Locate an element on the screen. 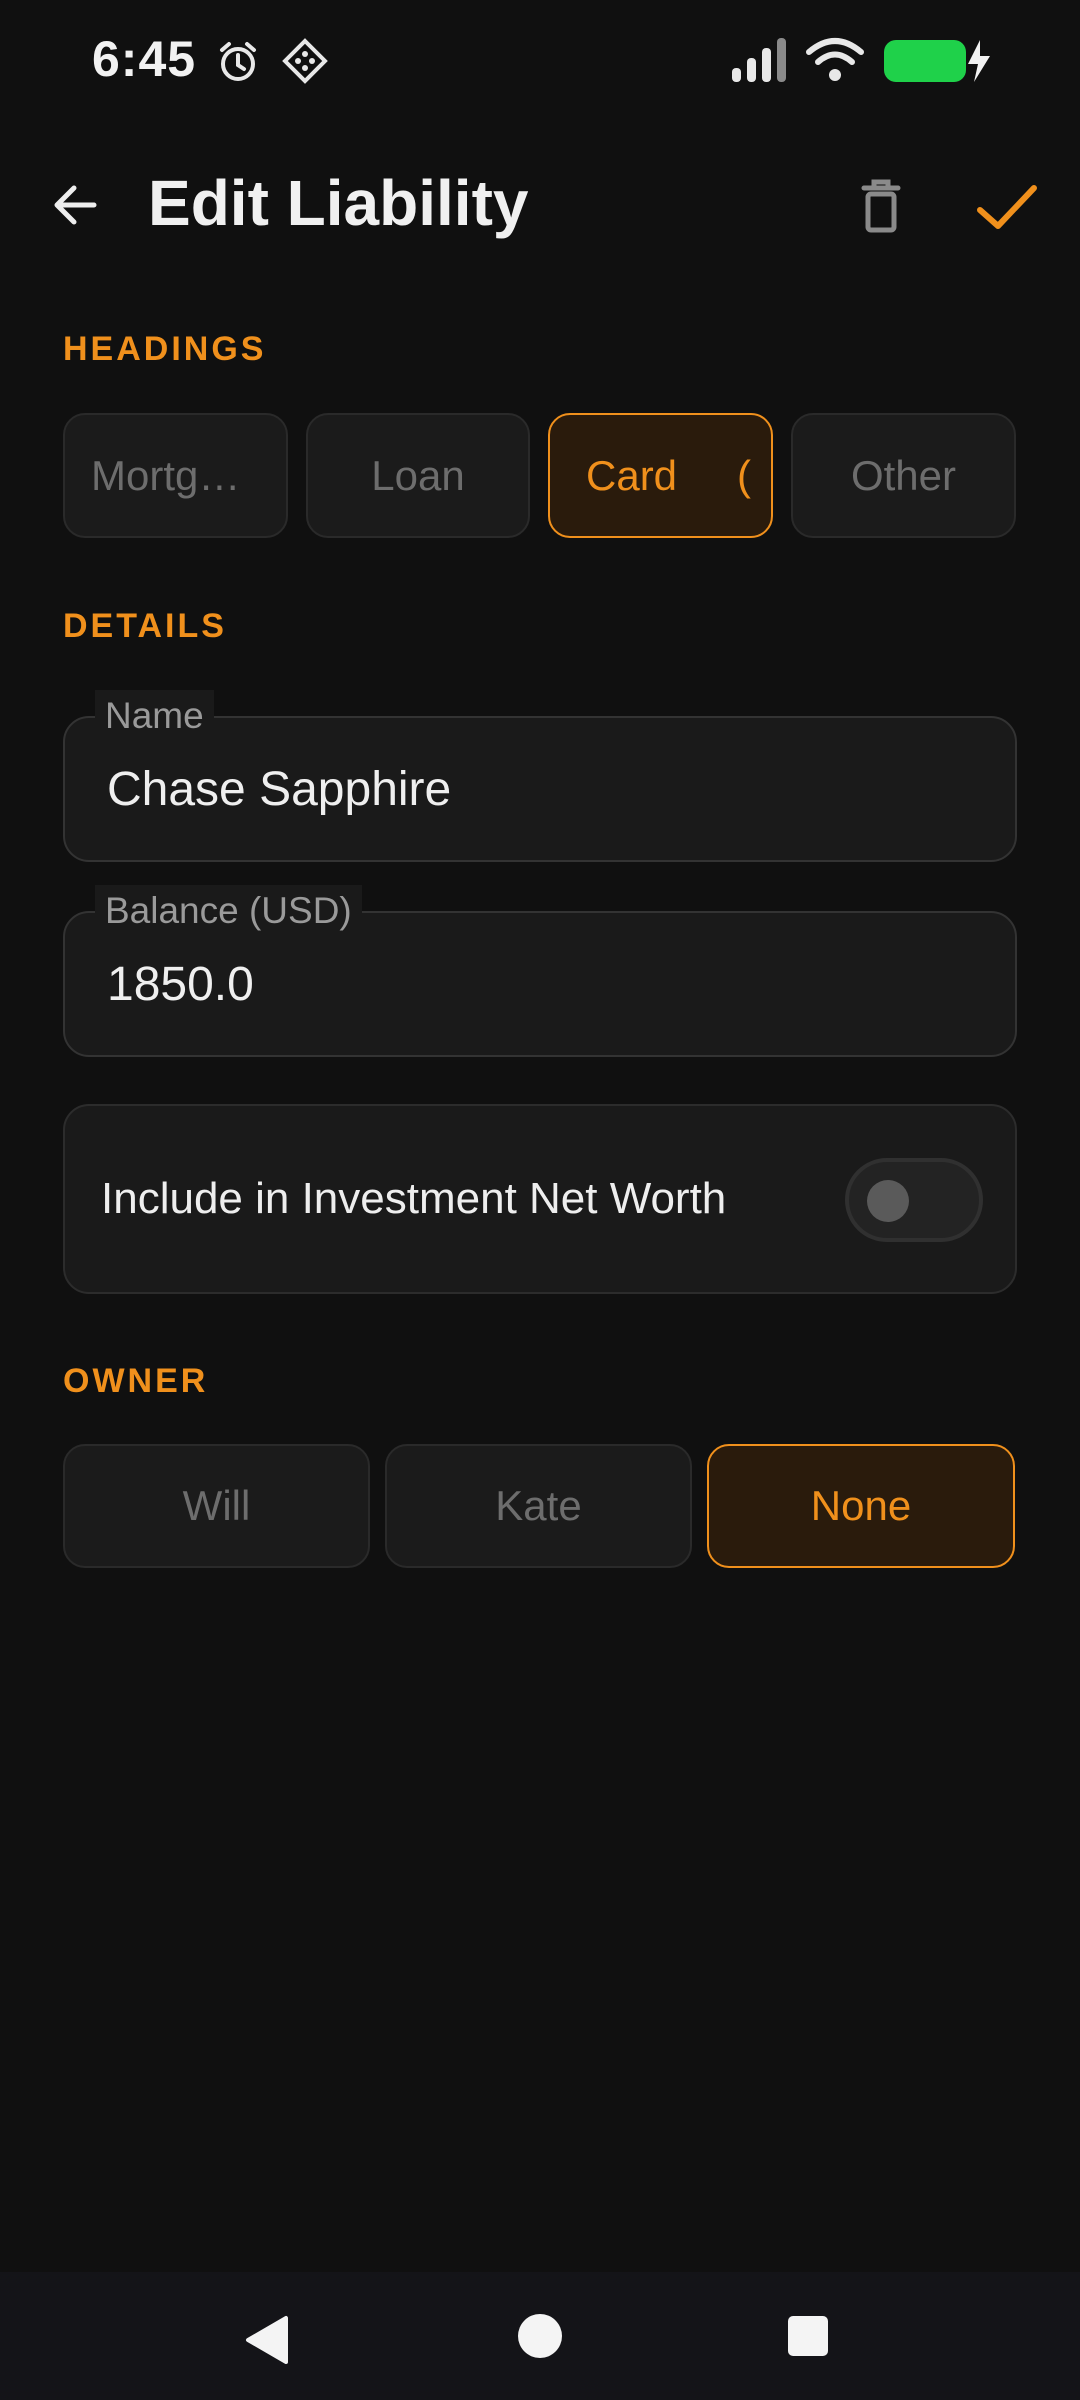 This screenshot has width=1080, height=2400. heading-chip-loan: Loan is located at coordinates (418, 475).